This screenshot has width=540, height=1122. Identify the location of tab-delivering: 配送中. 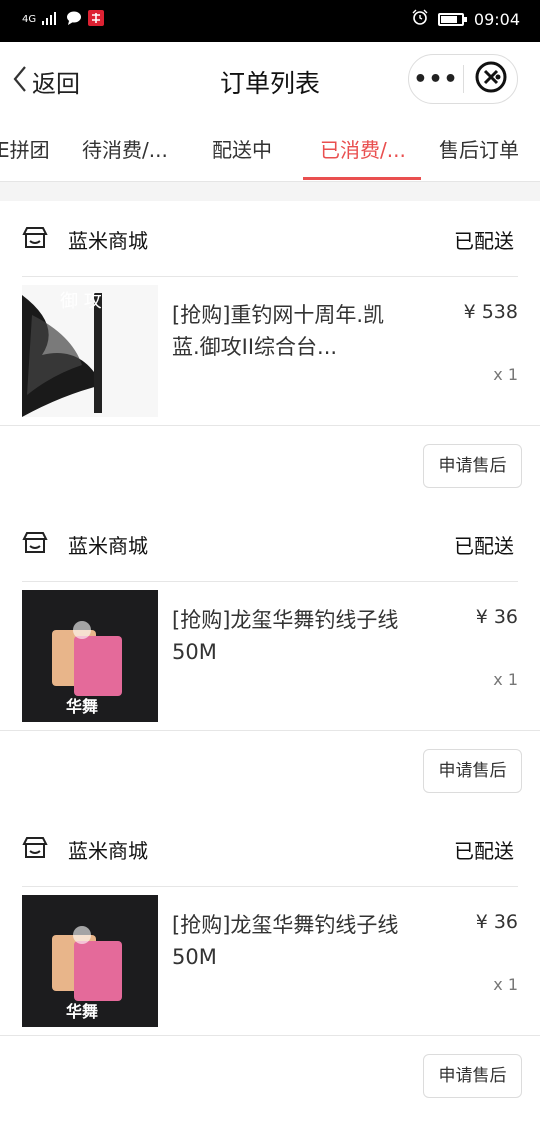
(242, 148).